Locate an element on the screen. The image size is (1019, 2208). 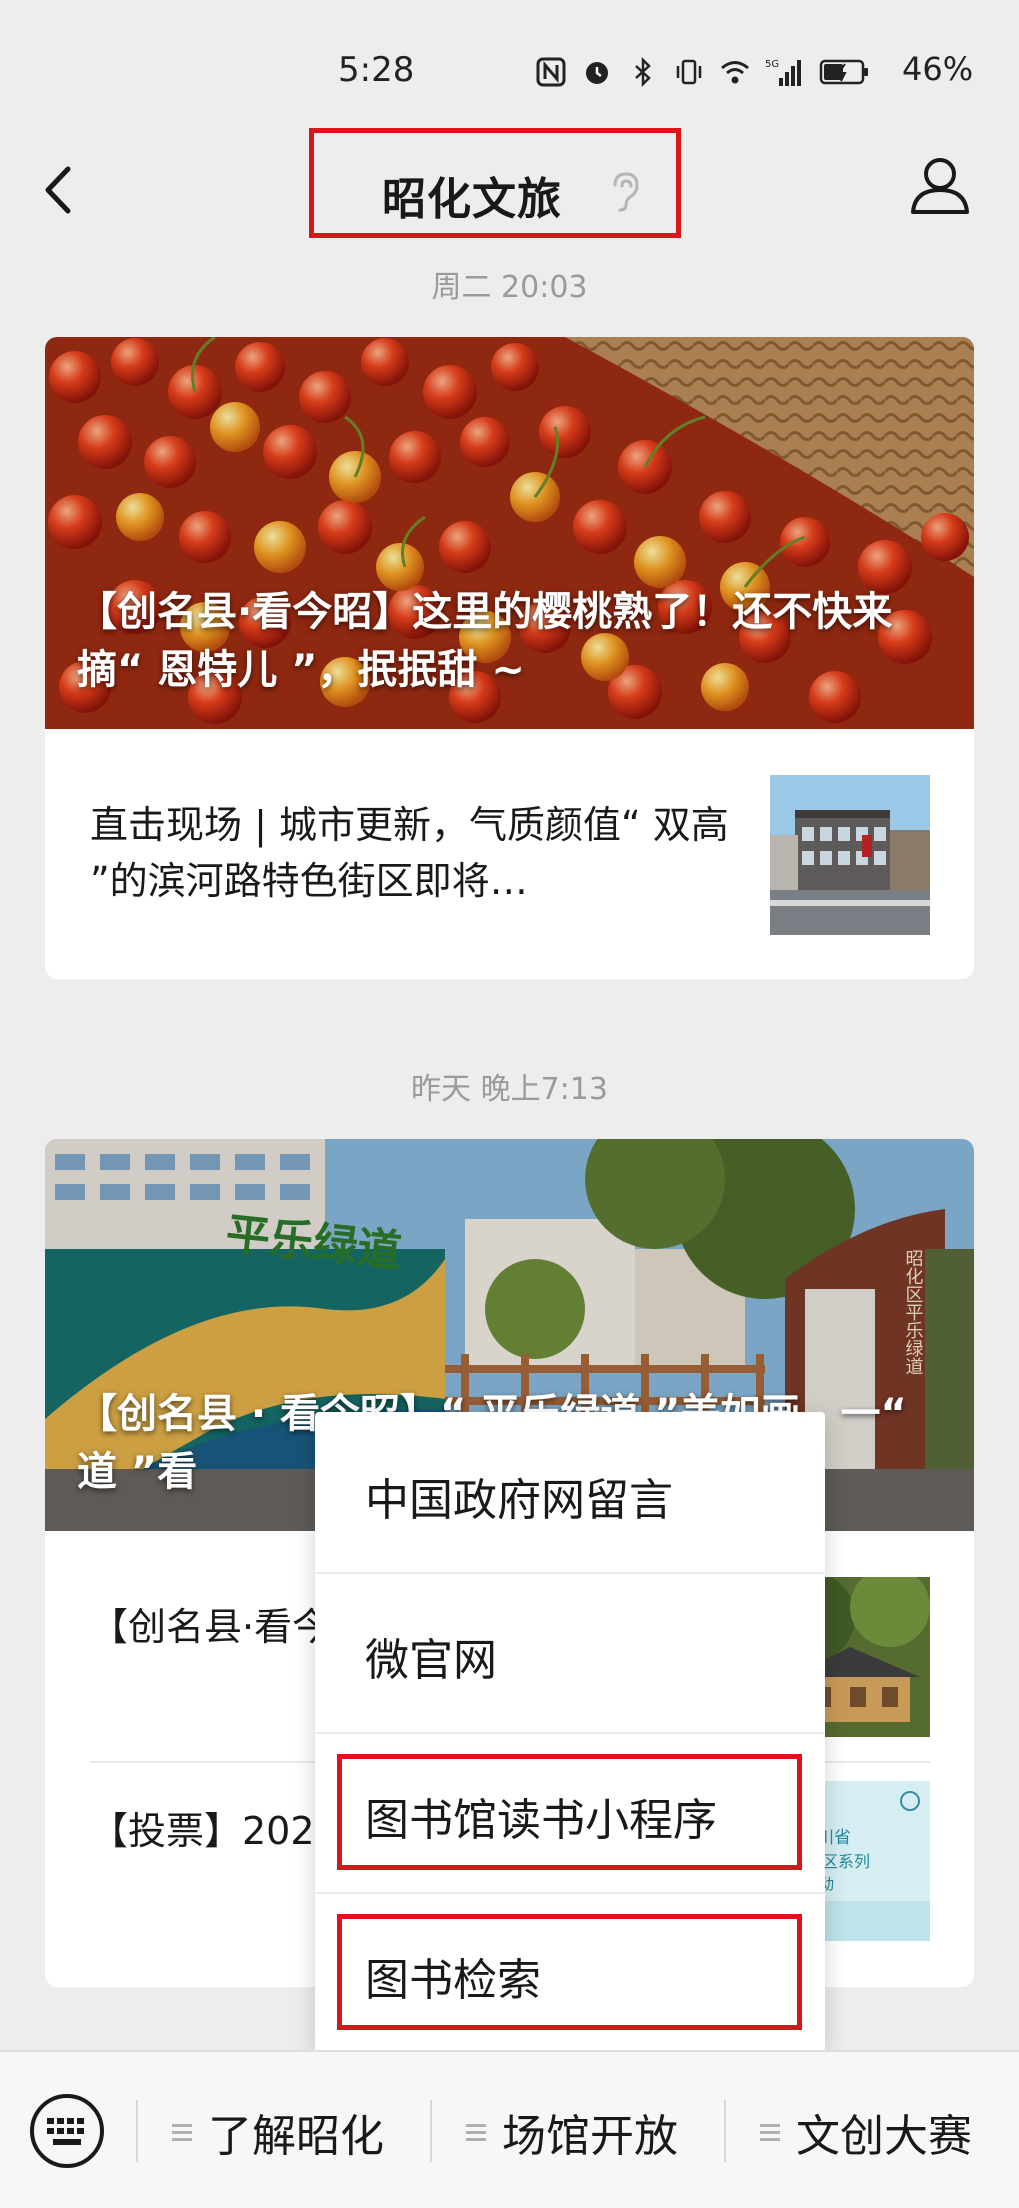
menu-venue-open: 场馆开放 is located at coordinates (572, 2132).